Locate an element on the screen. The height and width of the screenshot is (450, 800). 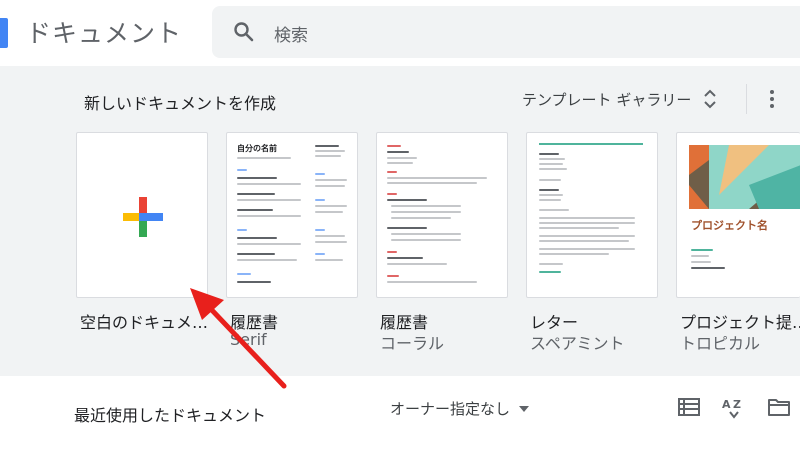
recent-documents-heading: 最近使用したドキュメント is located at coordinates (170, 415).